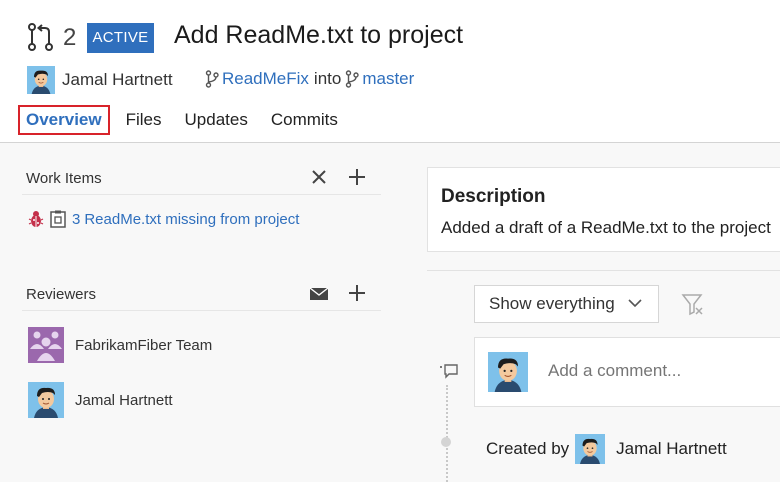 The image size is (780, 482). What do you see at coordinates (64, 120) in the screenshot?
I see `tab-overview: Overview` at bounding box center [64, 120].